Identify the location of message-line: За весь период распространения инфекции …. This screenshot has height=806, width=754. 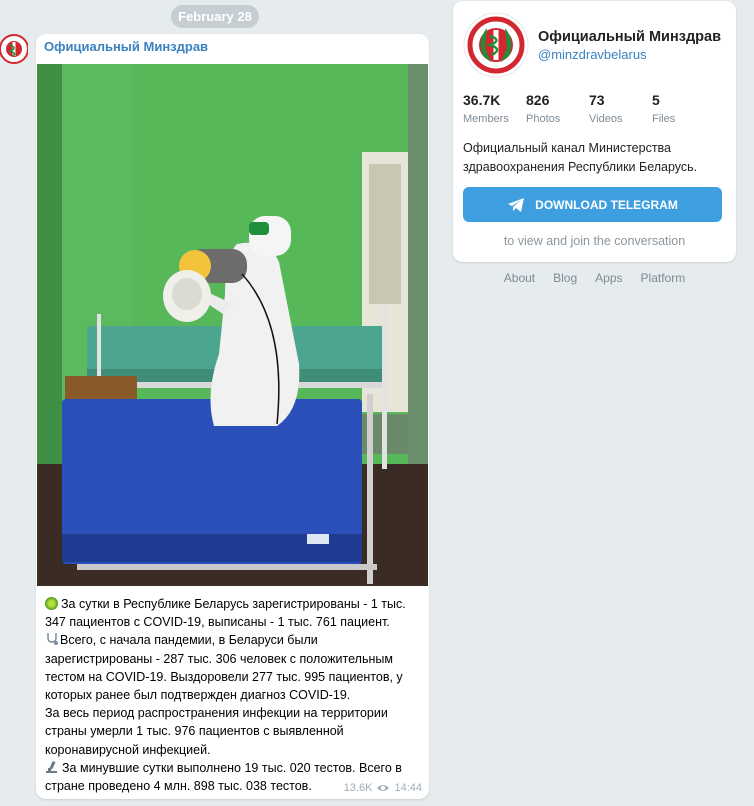
(216, 713).